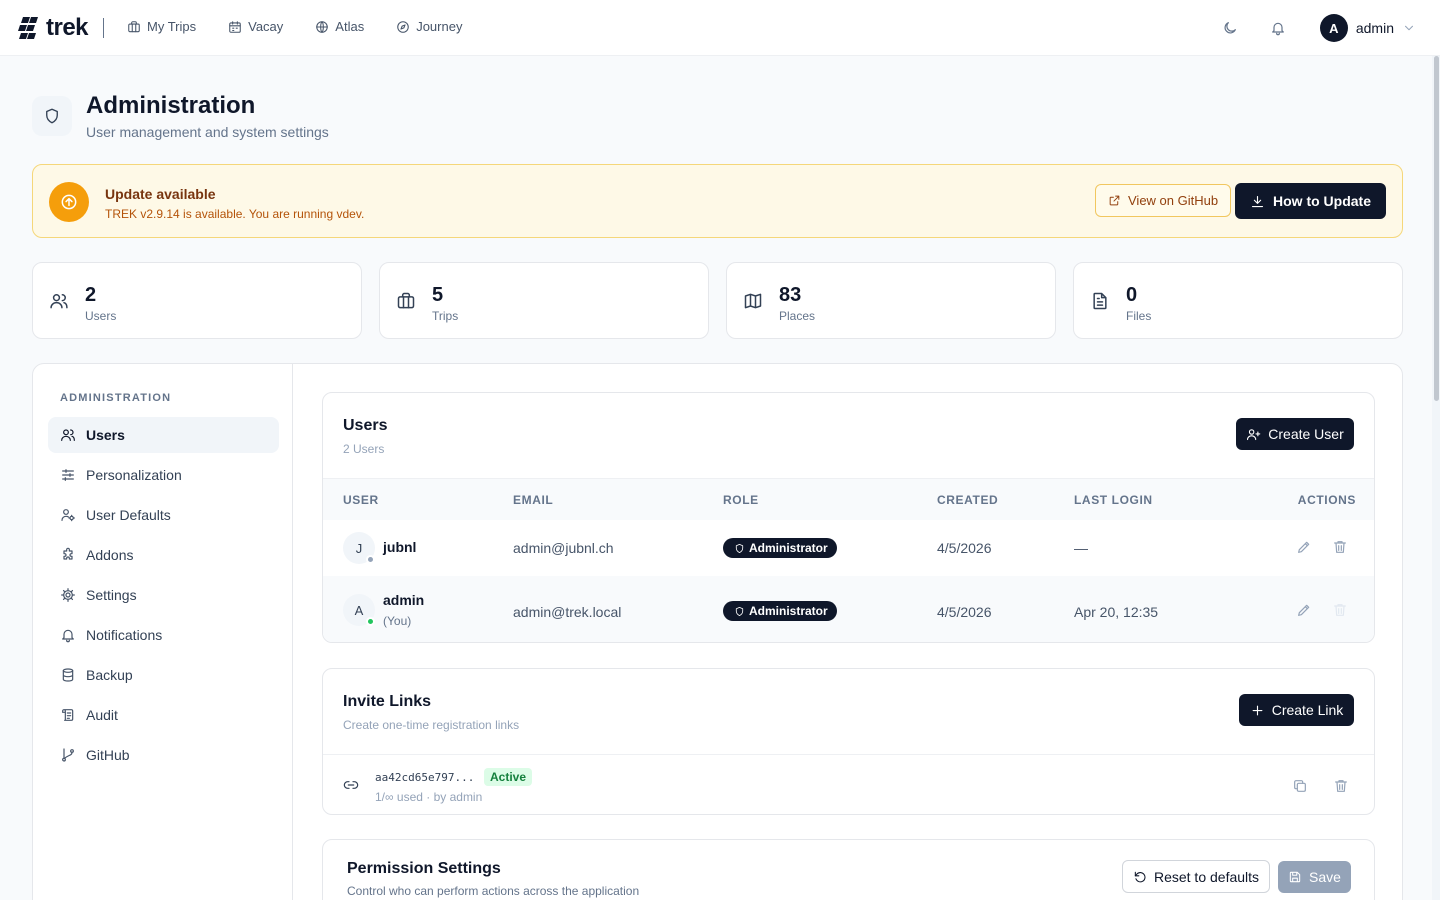  I want to click on sidebar-item-user-defaults: User Defaults, so click(163, 515).